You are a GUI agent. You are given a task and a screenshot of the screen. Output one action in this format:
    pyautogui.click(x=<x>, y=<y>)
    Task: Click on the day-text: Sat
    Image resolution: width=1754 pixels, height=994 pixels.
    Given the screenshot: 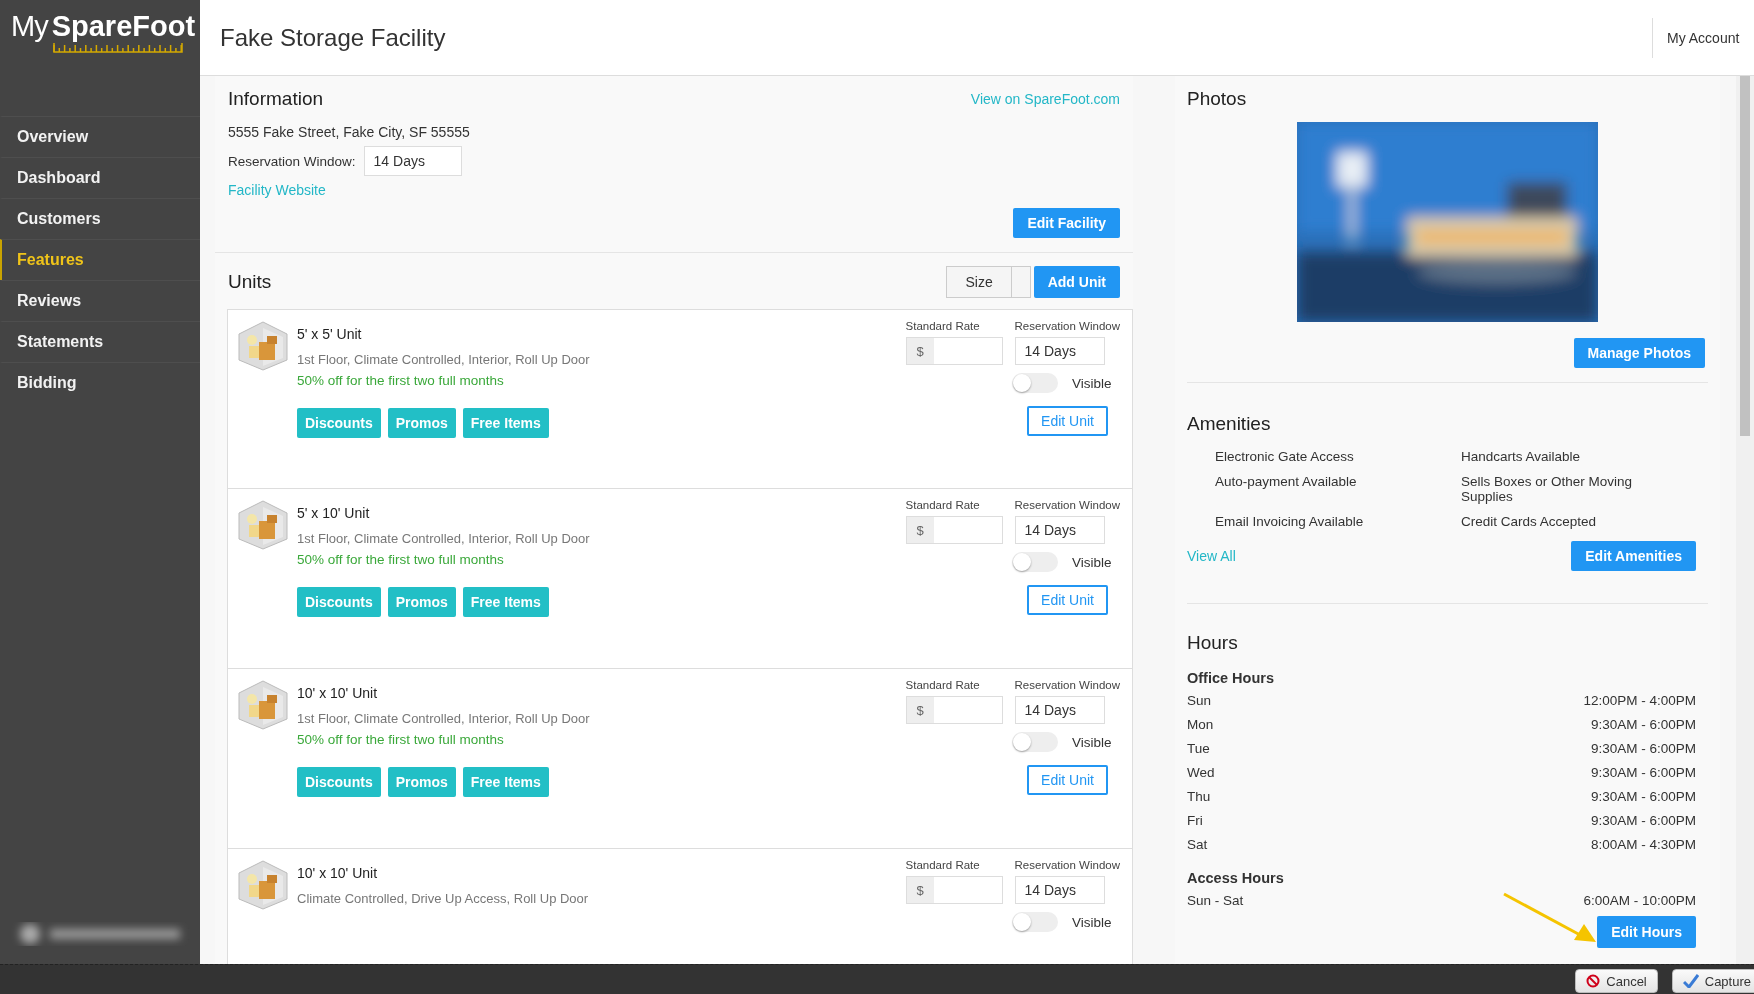 What is the action you would take?
    pyautogui.click(x=1197, y=844)
    